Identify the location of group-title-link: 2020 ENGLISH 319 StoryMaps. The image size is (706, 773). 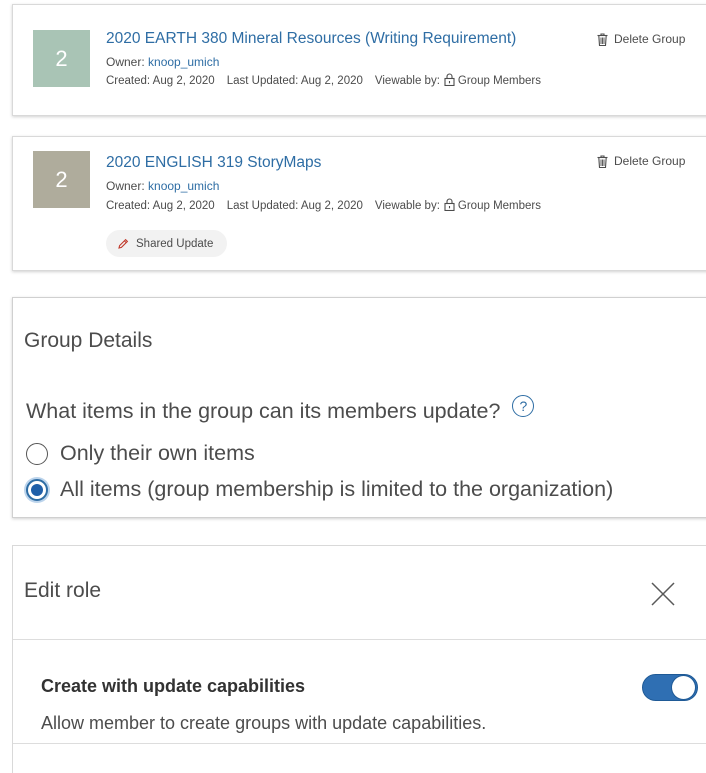
(213, 163).